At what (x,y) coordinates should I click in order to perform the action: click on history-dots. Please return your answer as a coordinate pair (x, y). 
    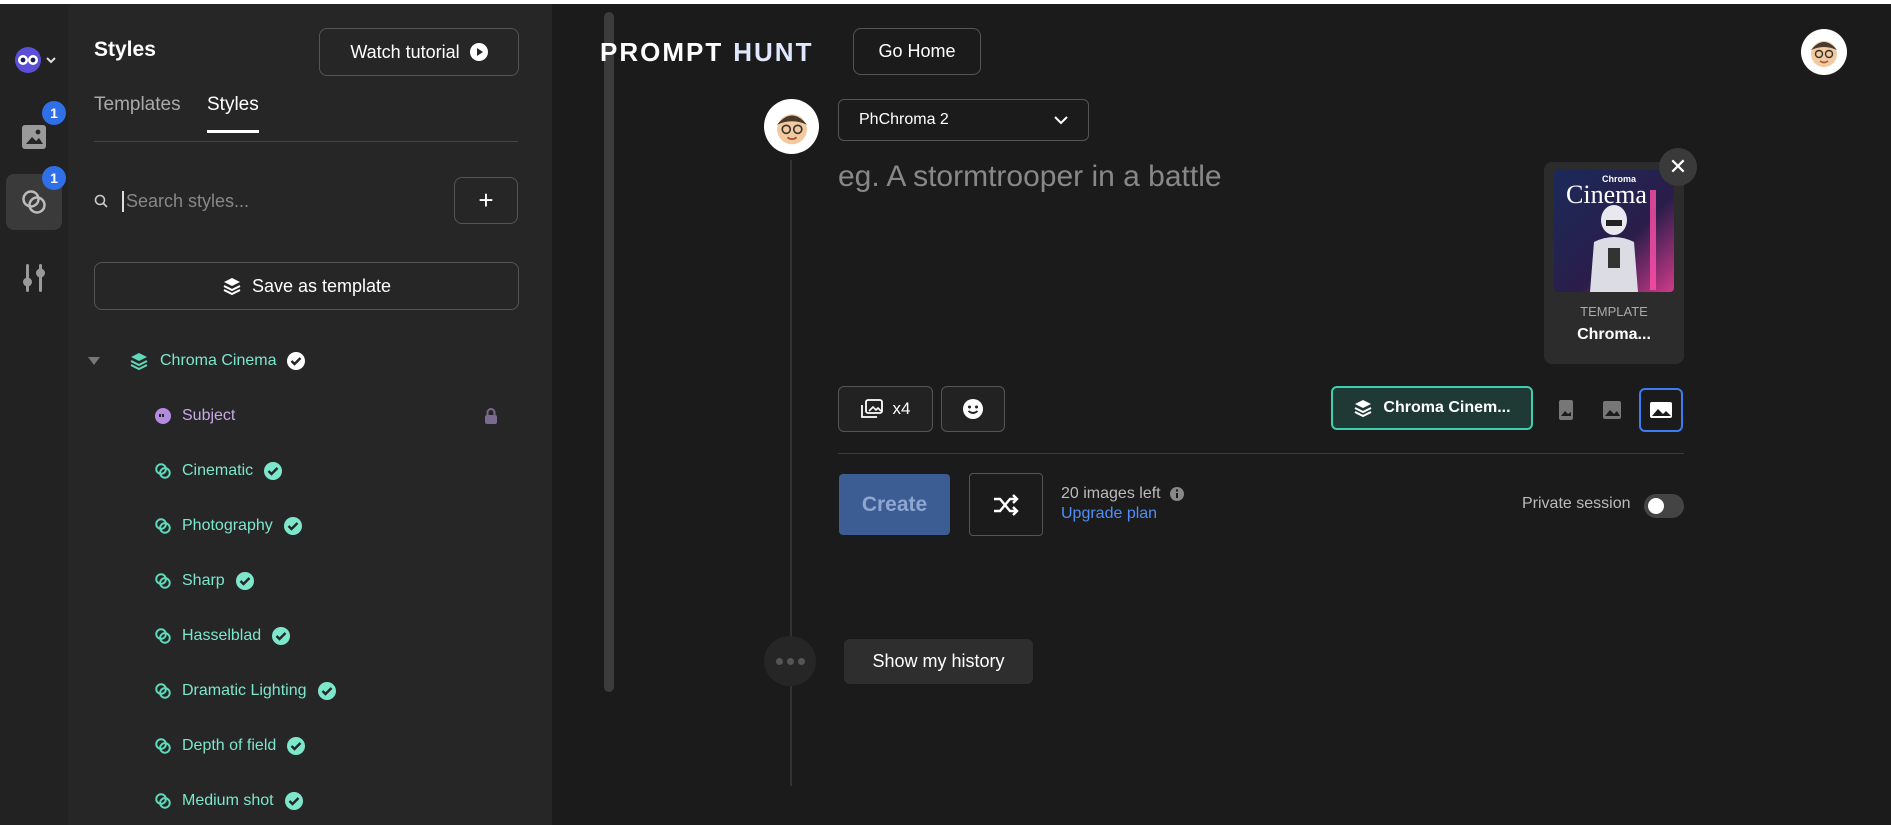
    Looking at the image, I should click on (790, 661).